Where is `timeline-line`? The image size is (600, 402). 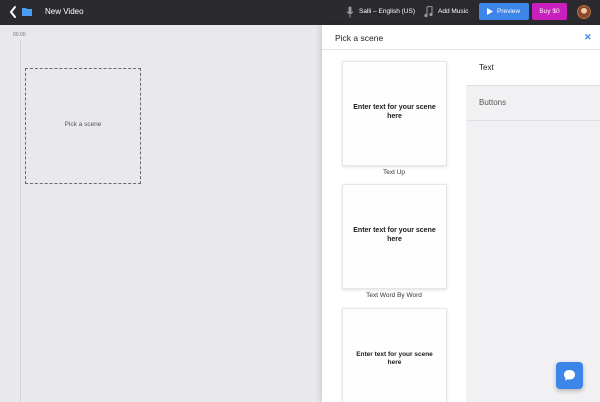 timeline-line is located at coordinates (20, 221).